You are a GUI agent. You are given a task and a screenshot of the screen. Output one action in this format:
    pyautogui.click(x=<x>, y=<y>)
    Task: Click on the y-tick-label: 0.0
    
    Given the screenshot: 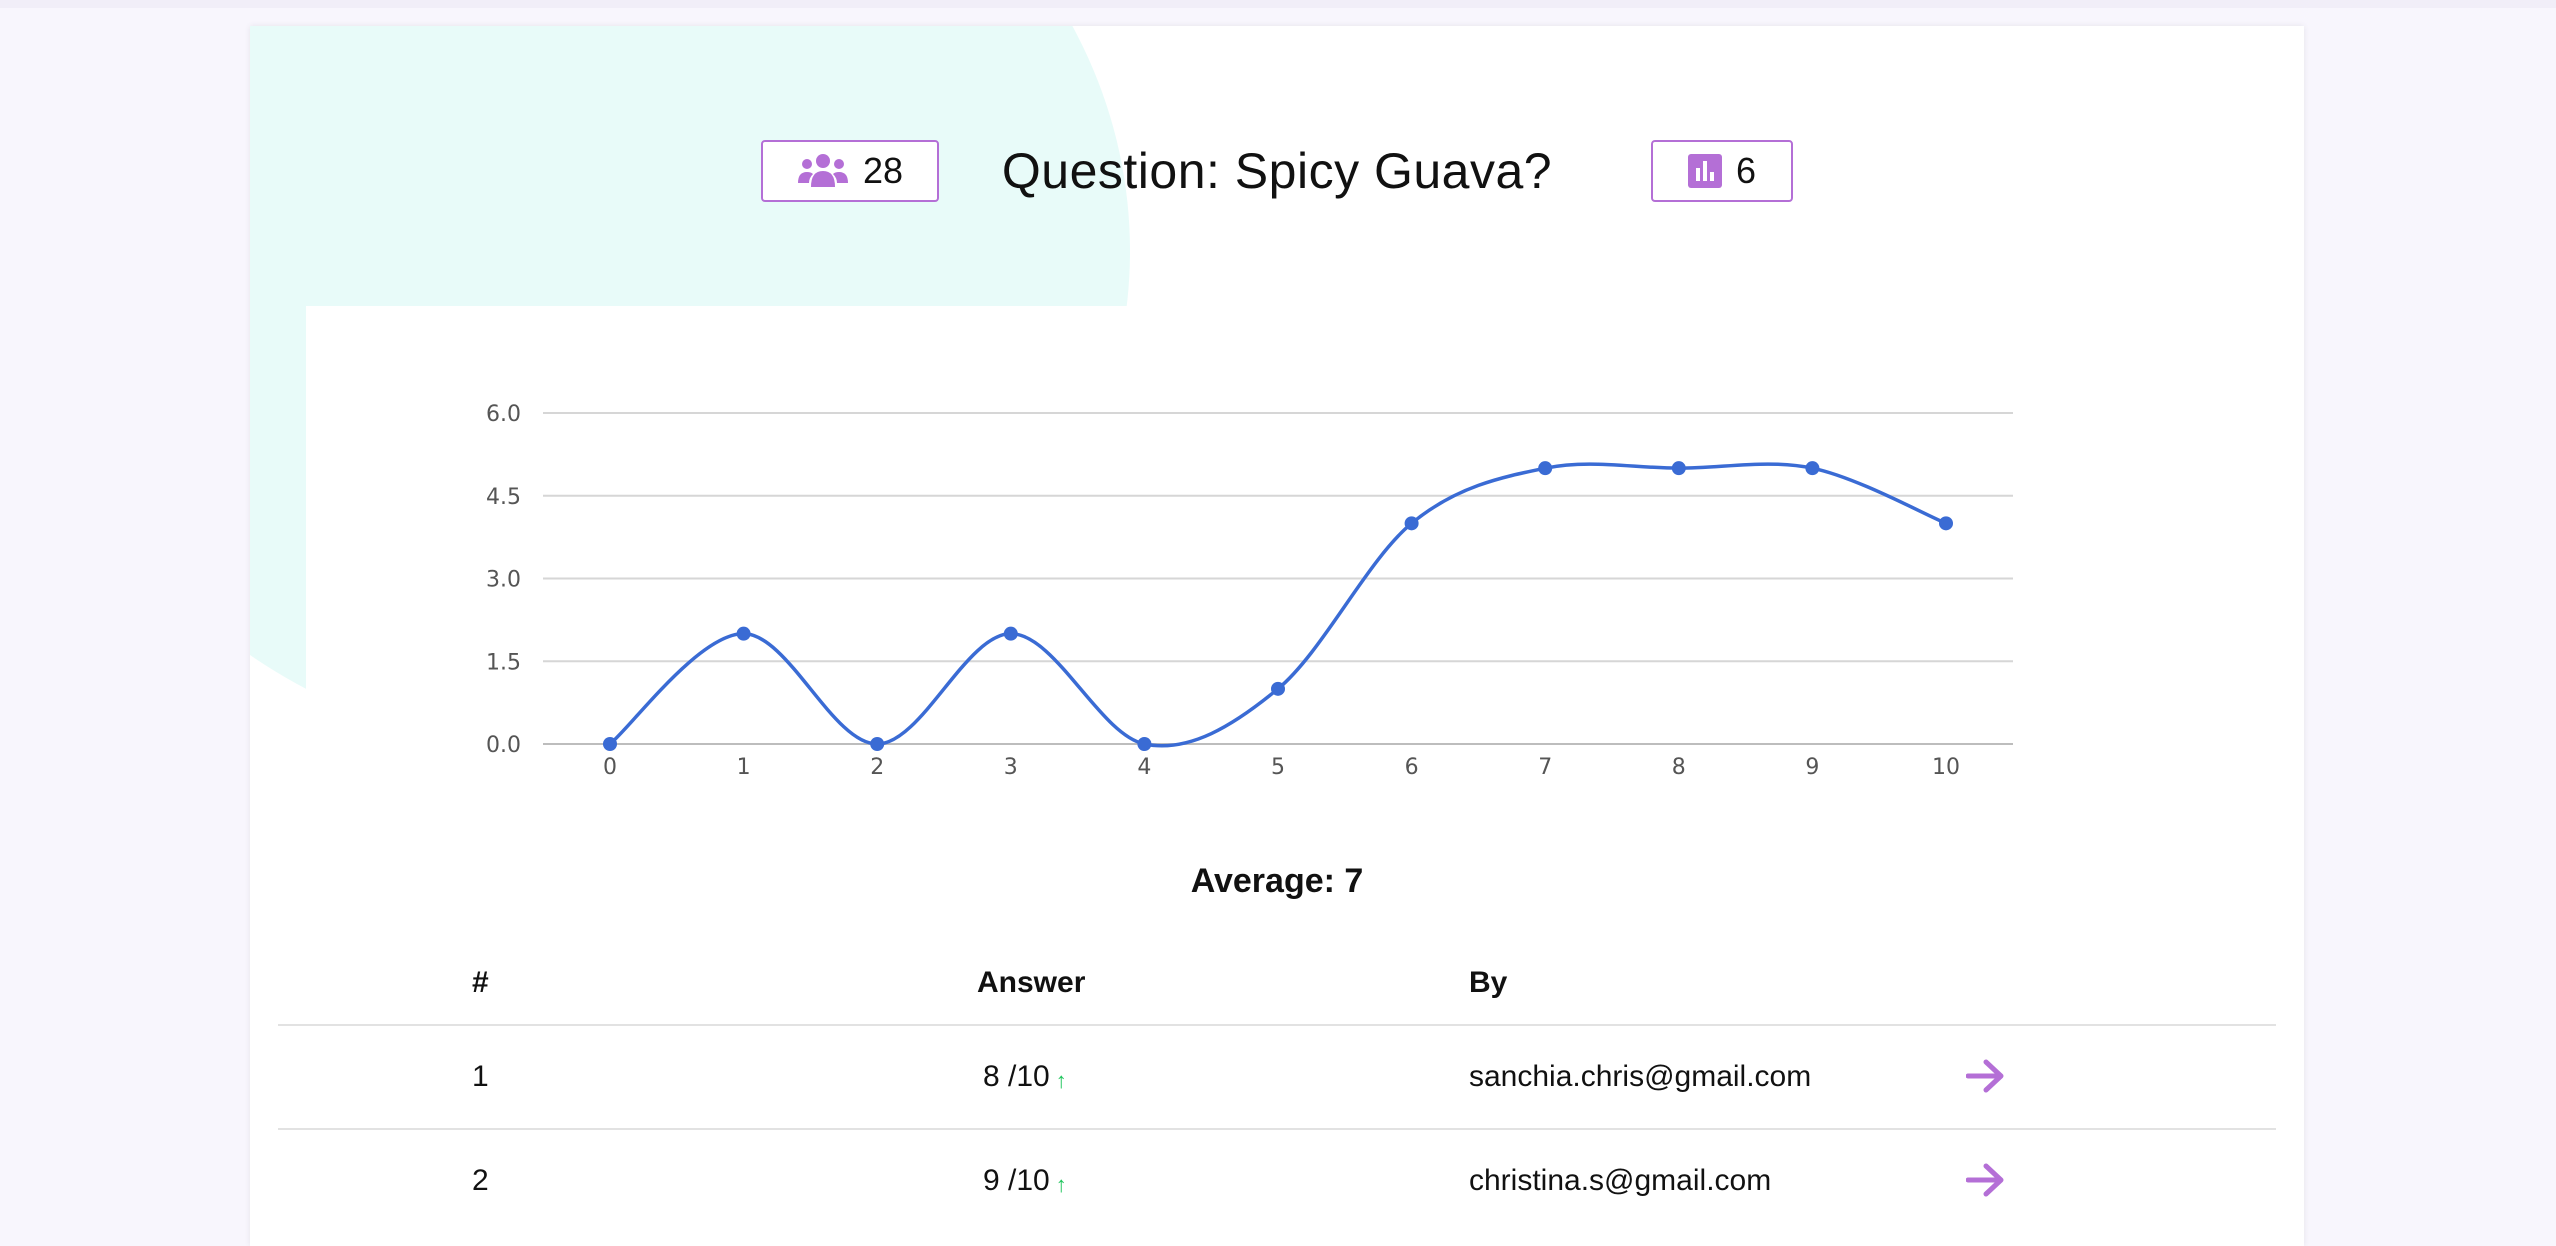 What is the action you would take?
    pyautogui.click(x=503, y=745)
    